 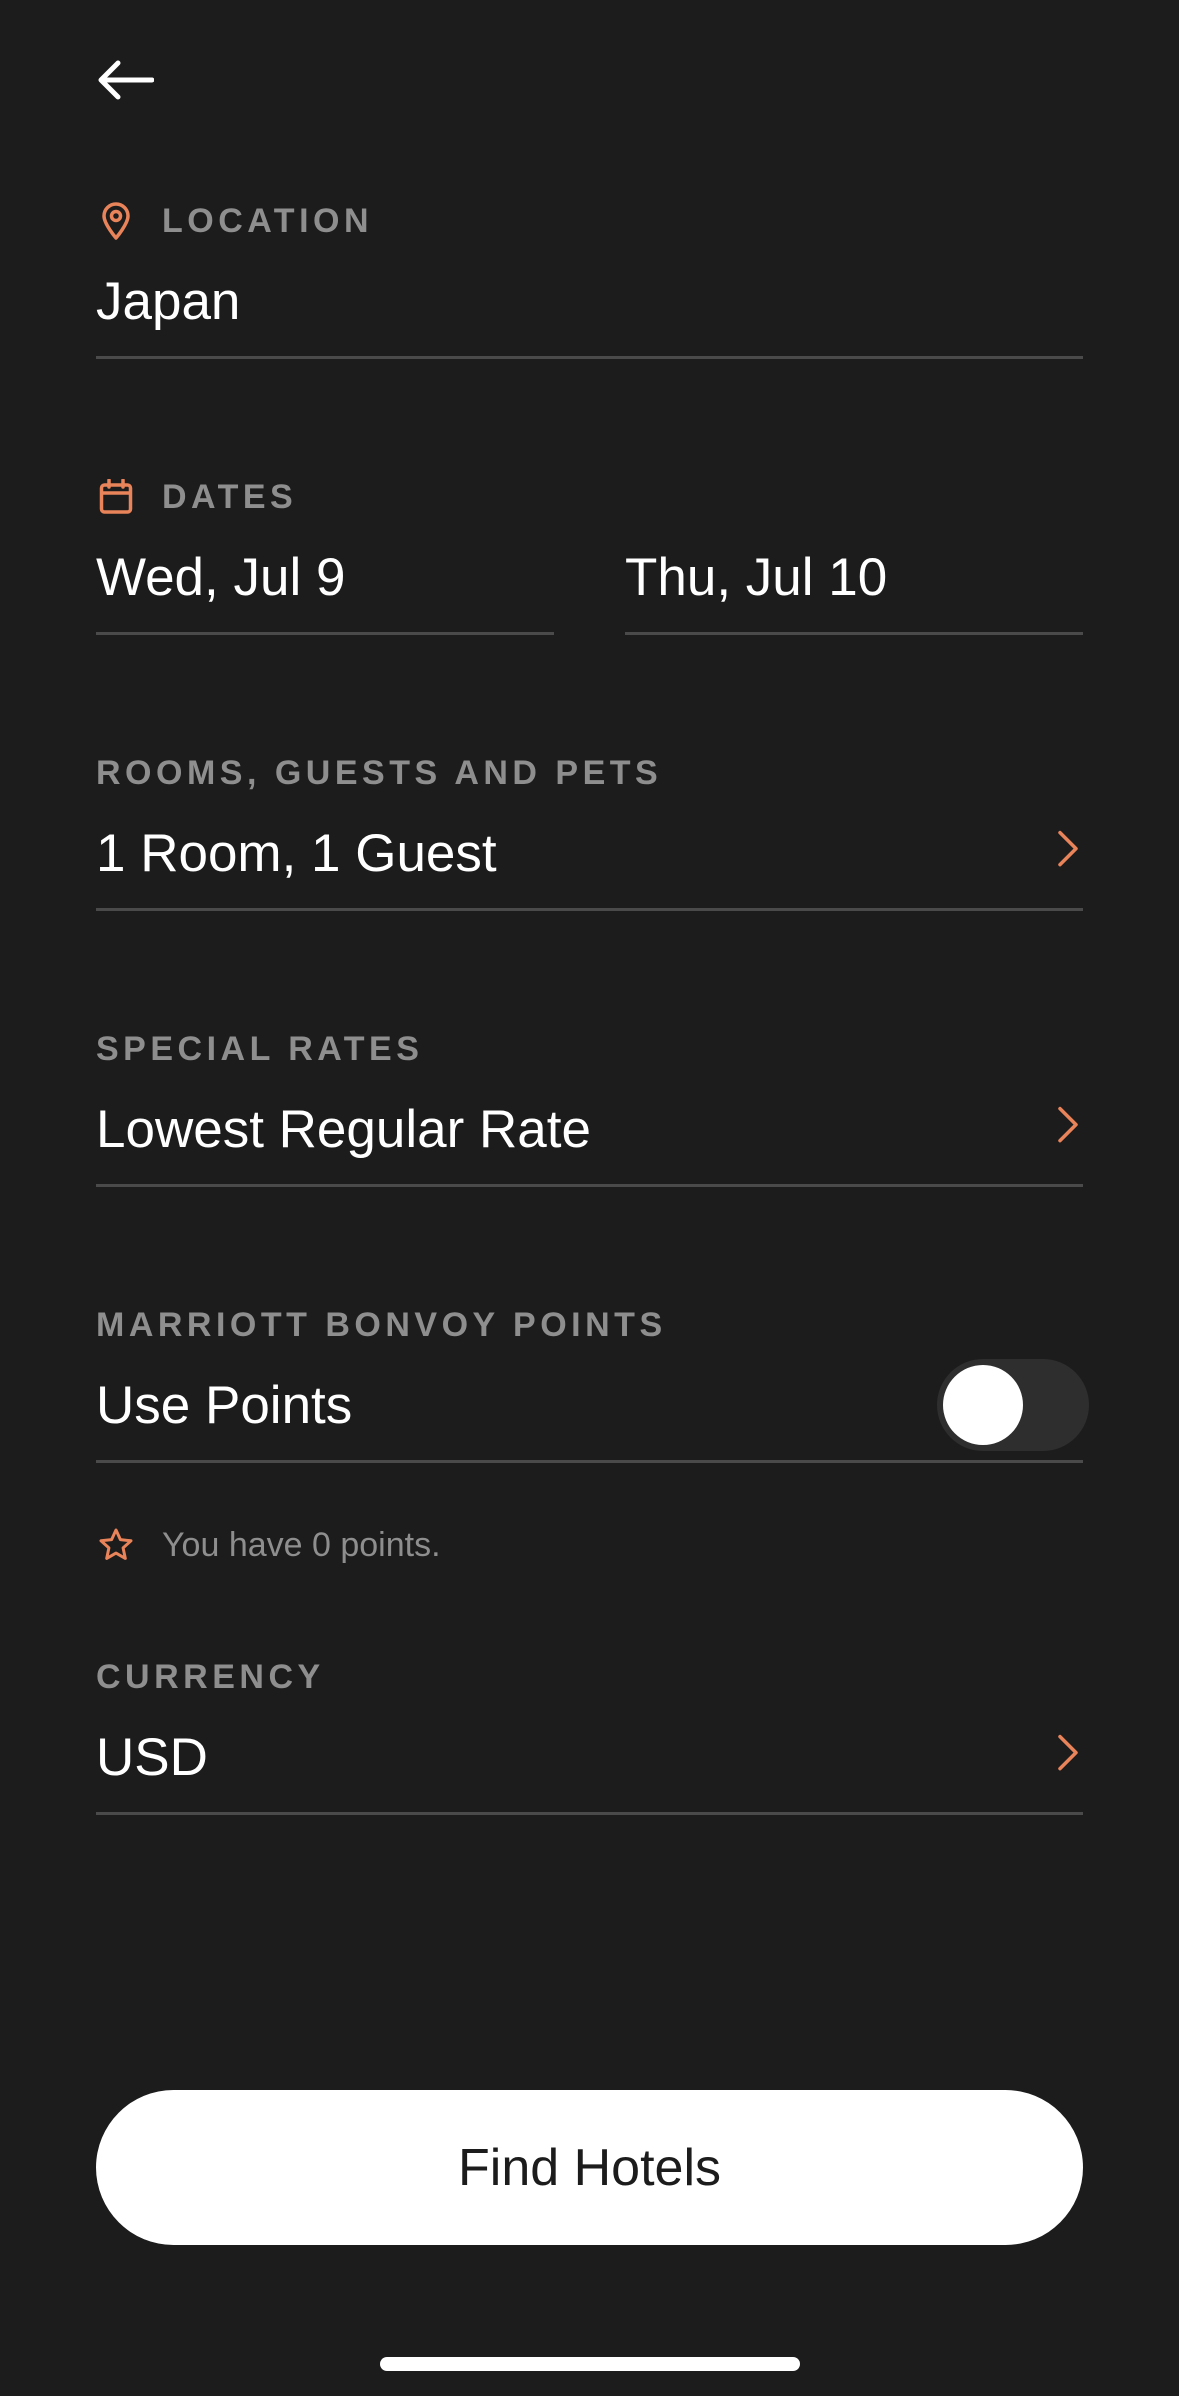 I want to click on points-section: MARRIOTT BONVOY POINTS Use Points, so click(x=592, y=1381).